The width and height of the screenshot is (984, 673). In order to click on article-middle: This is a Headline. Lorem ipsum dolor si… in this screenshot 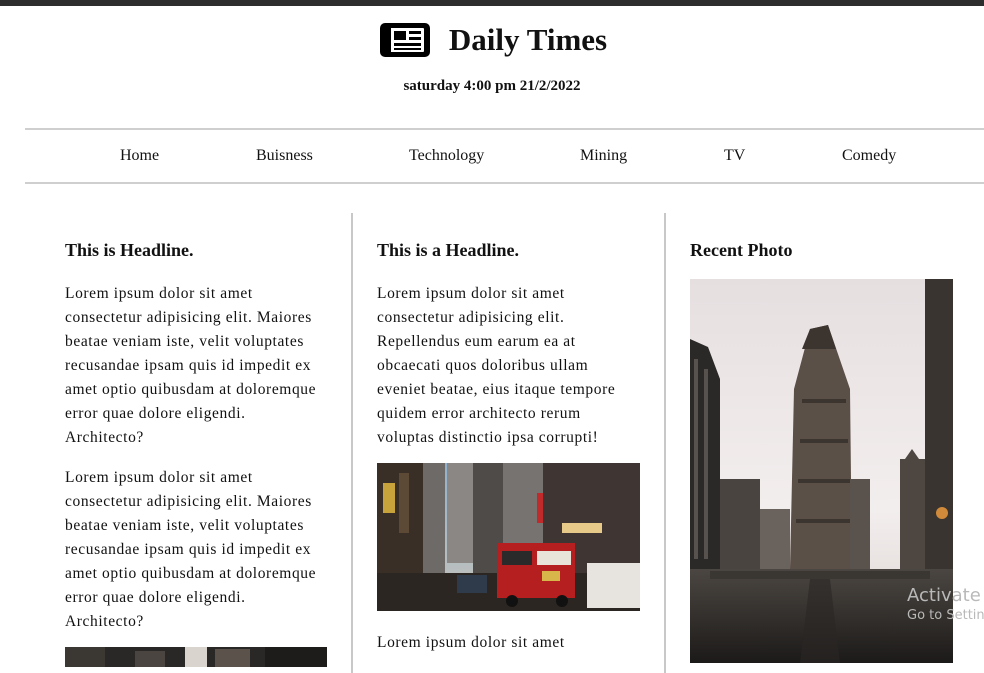, I will do `click(508, 332)`.